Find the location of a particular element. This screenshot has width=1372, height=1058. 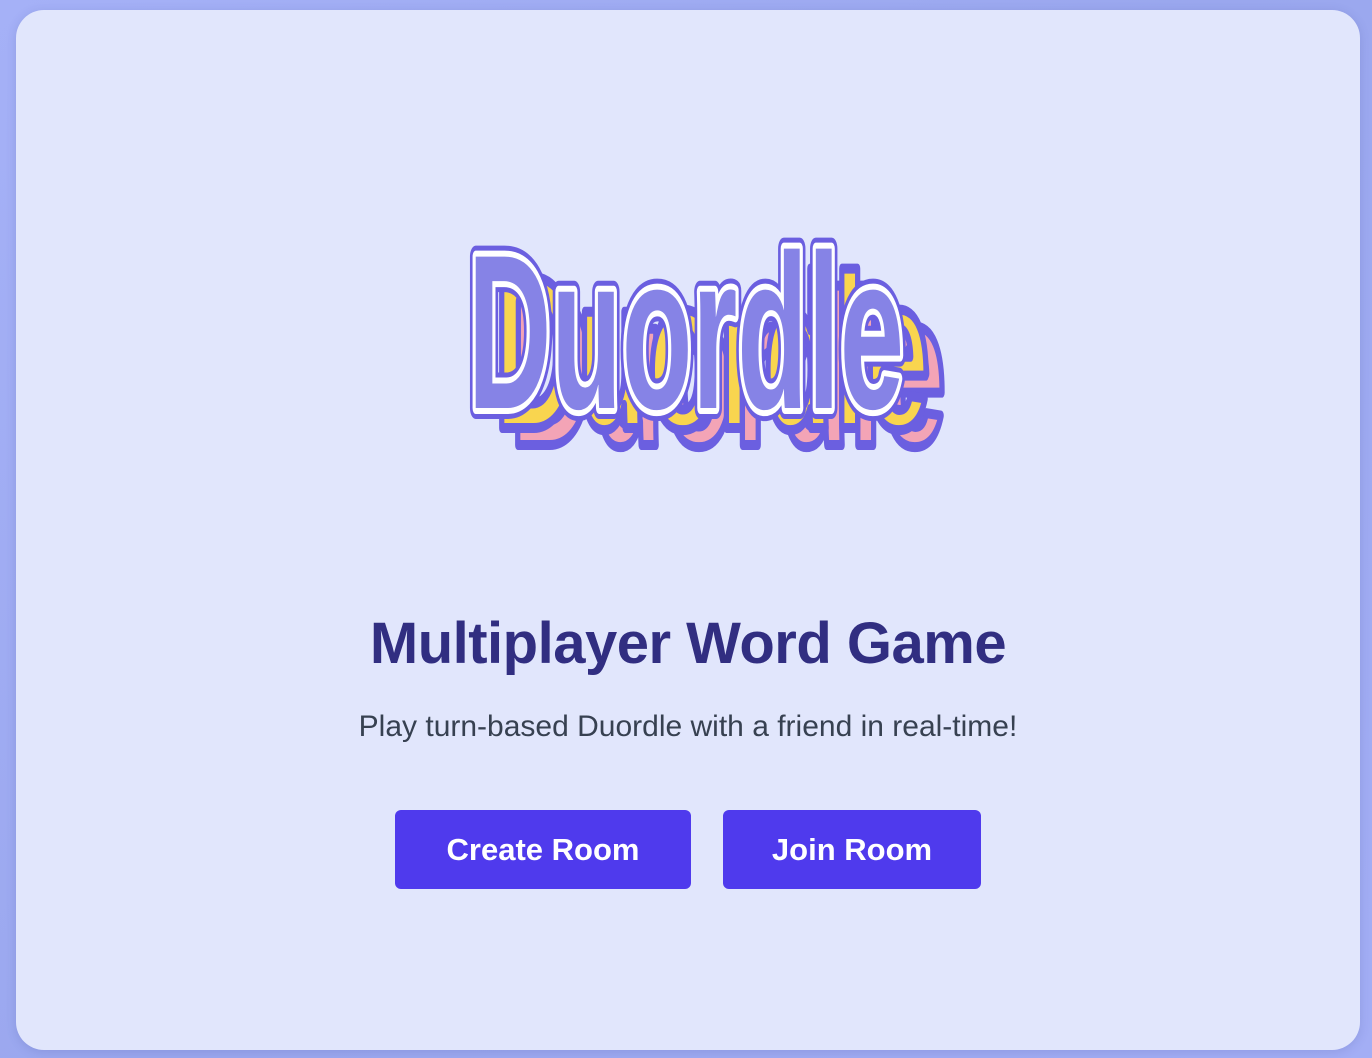

join-room-button: Join Room is located at coordinates (852, 849).